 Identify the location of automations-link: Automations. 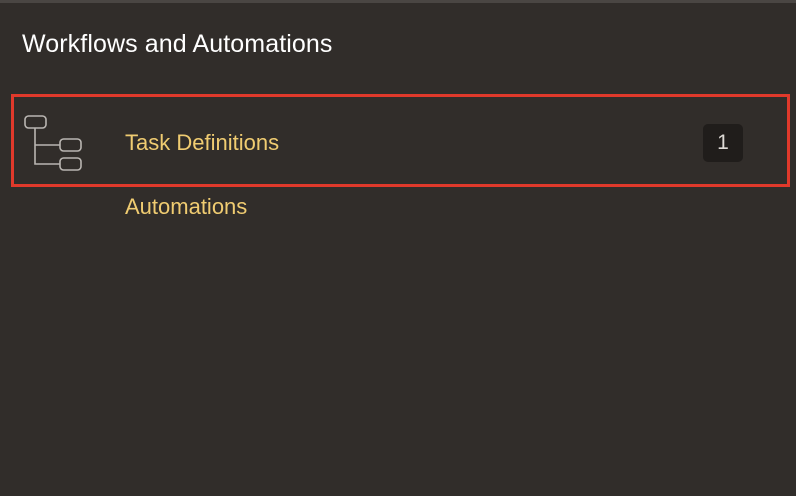
(186, 207).